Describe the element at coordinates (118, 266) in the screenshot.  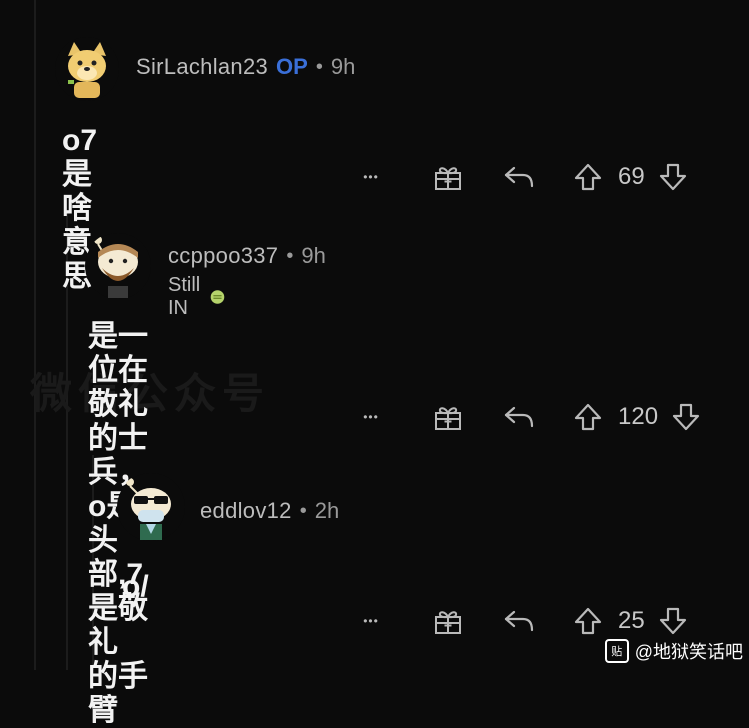
I see `bearded-avatar-icon` at that location.